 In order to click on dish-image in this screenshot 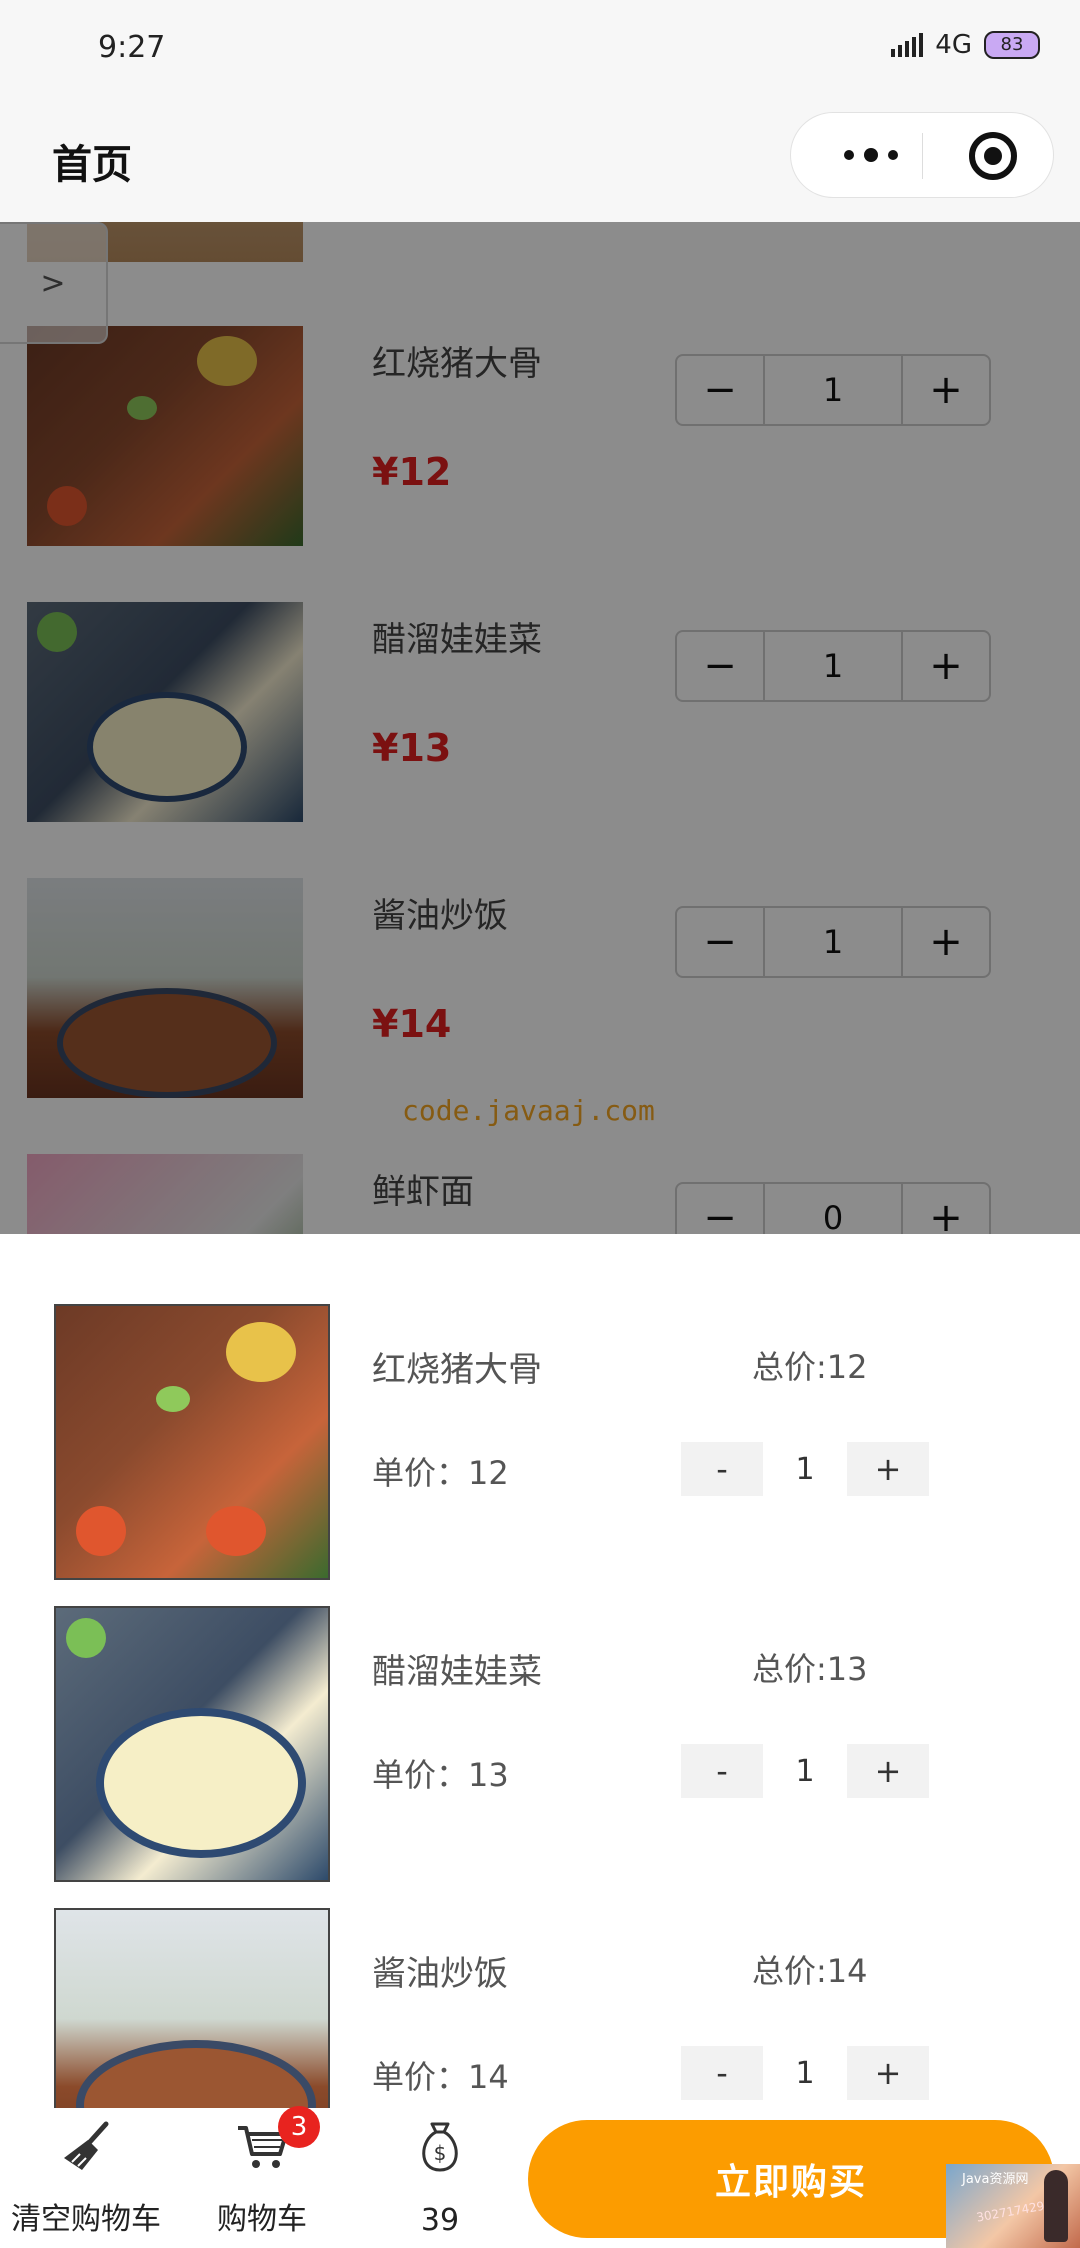, I will do `click(192, 2008)`.